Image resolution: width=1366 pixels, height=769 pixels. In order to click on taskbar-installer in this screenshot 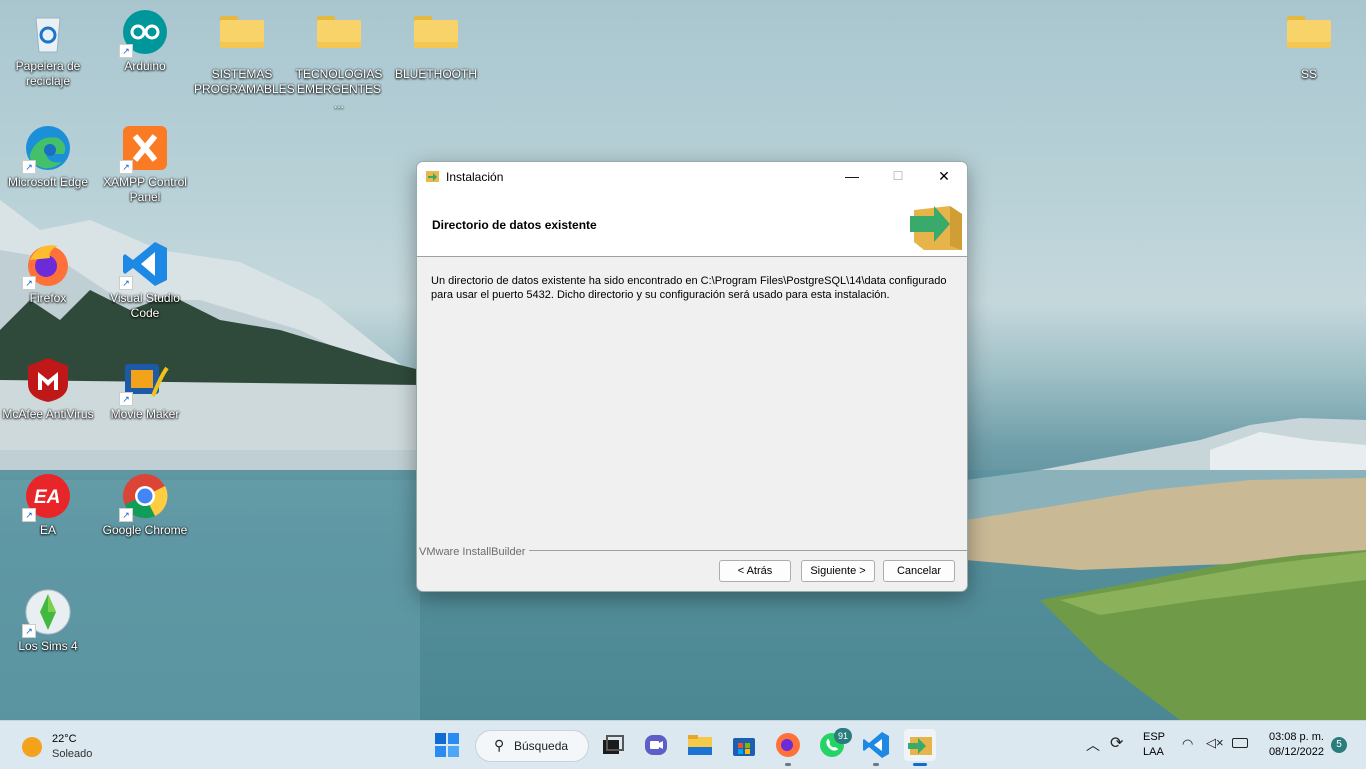, I will do `click(920, 747)`.